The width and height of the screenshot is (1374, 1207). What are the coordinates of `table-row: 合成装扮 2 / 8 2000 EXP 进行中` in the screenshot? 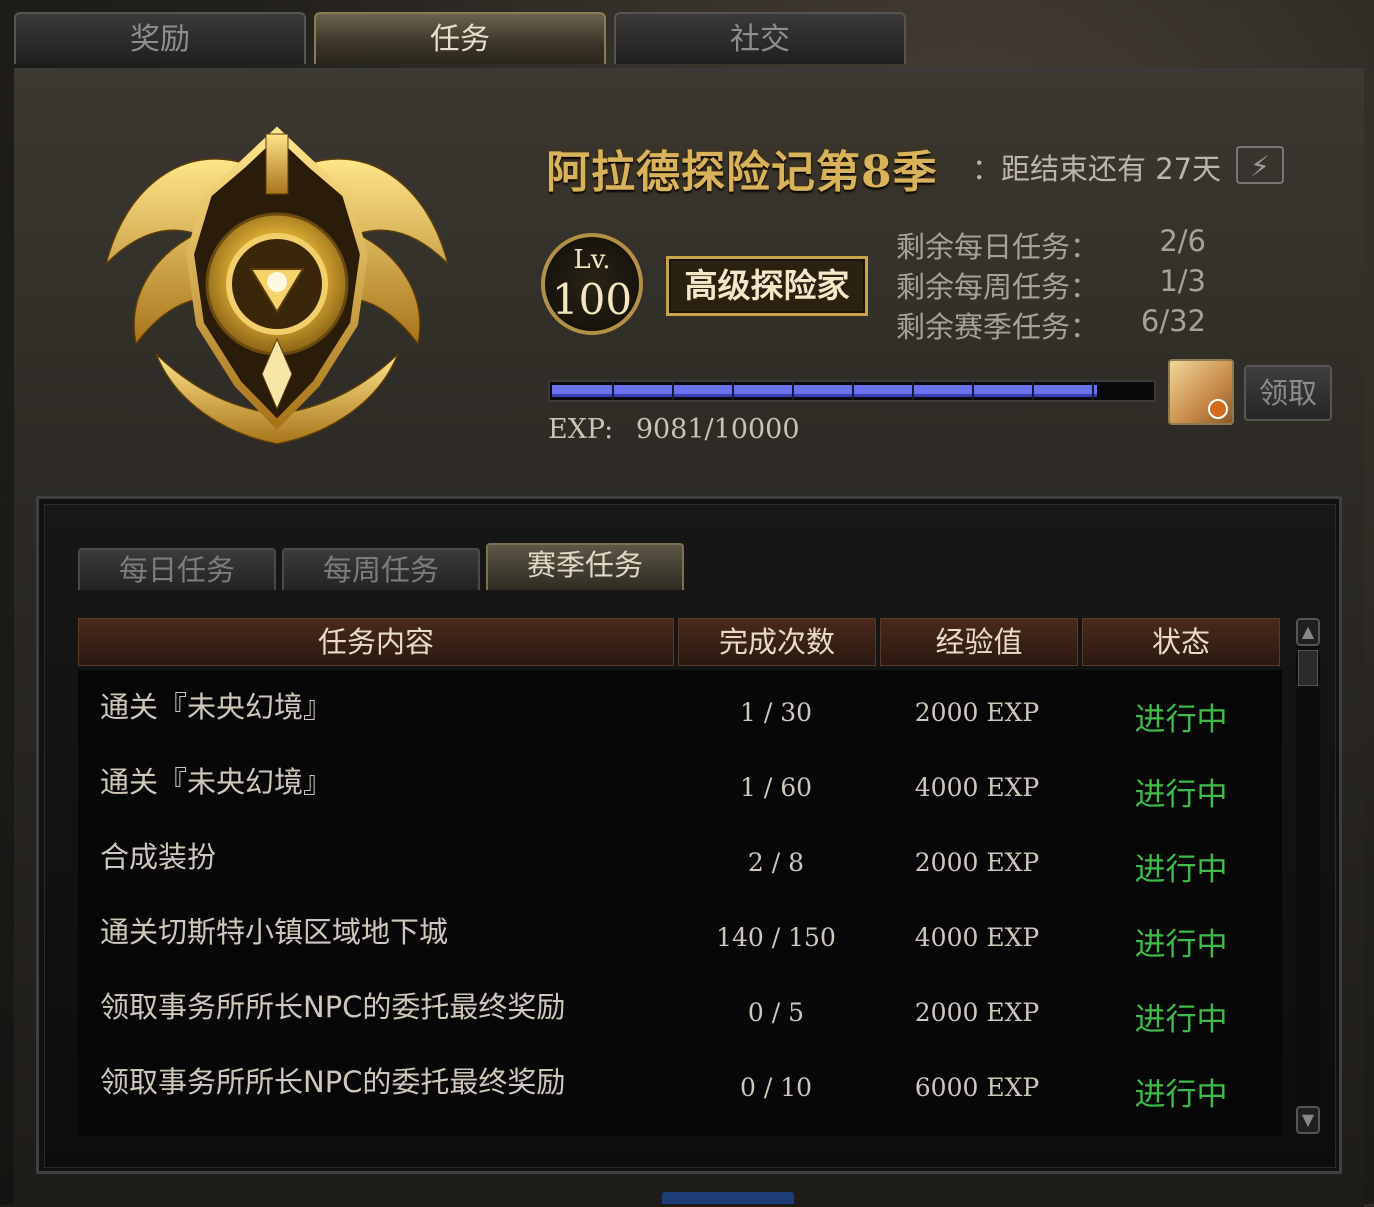 It's located at (680, 857).